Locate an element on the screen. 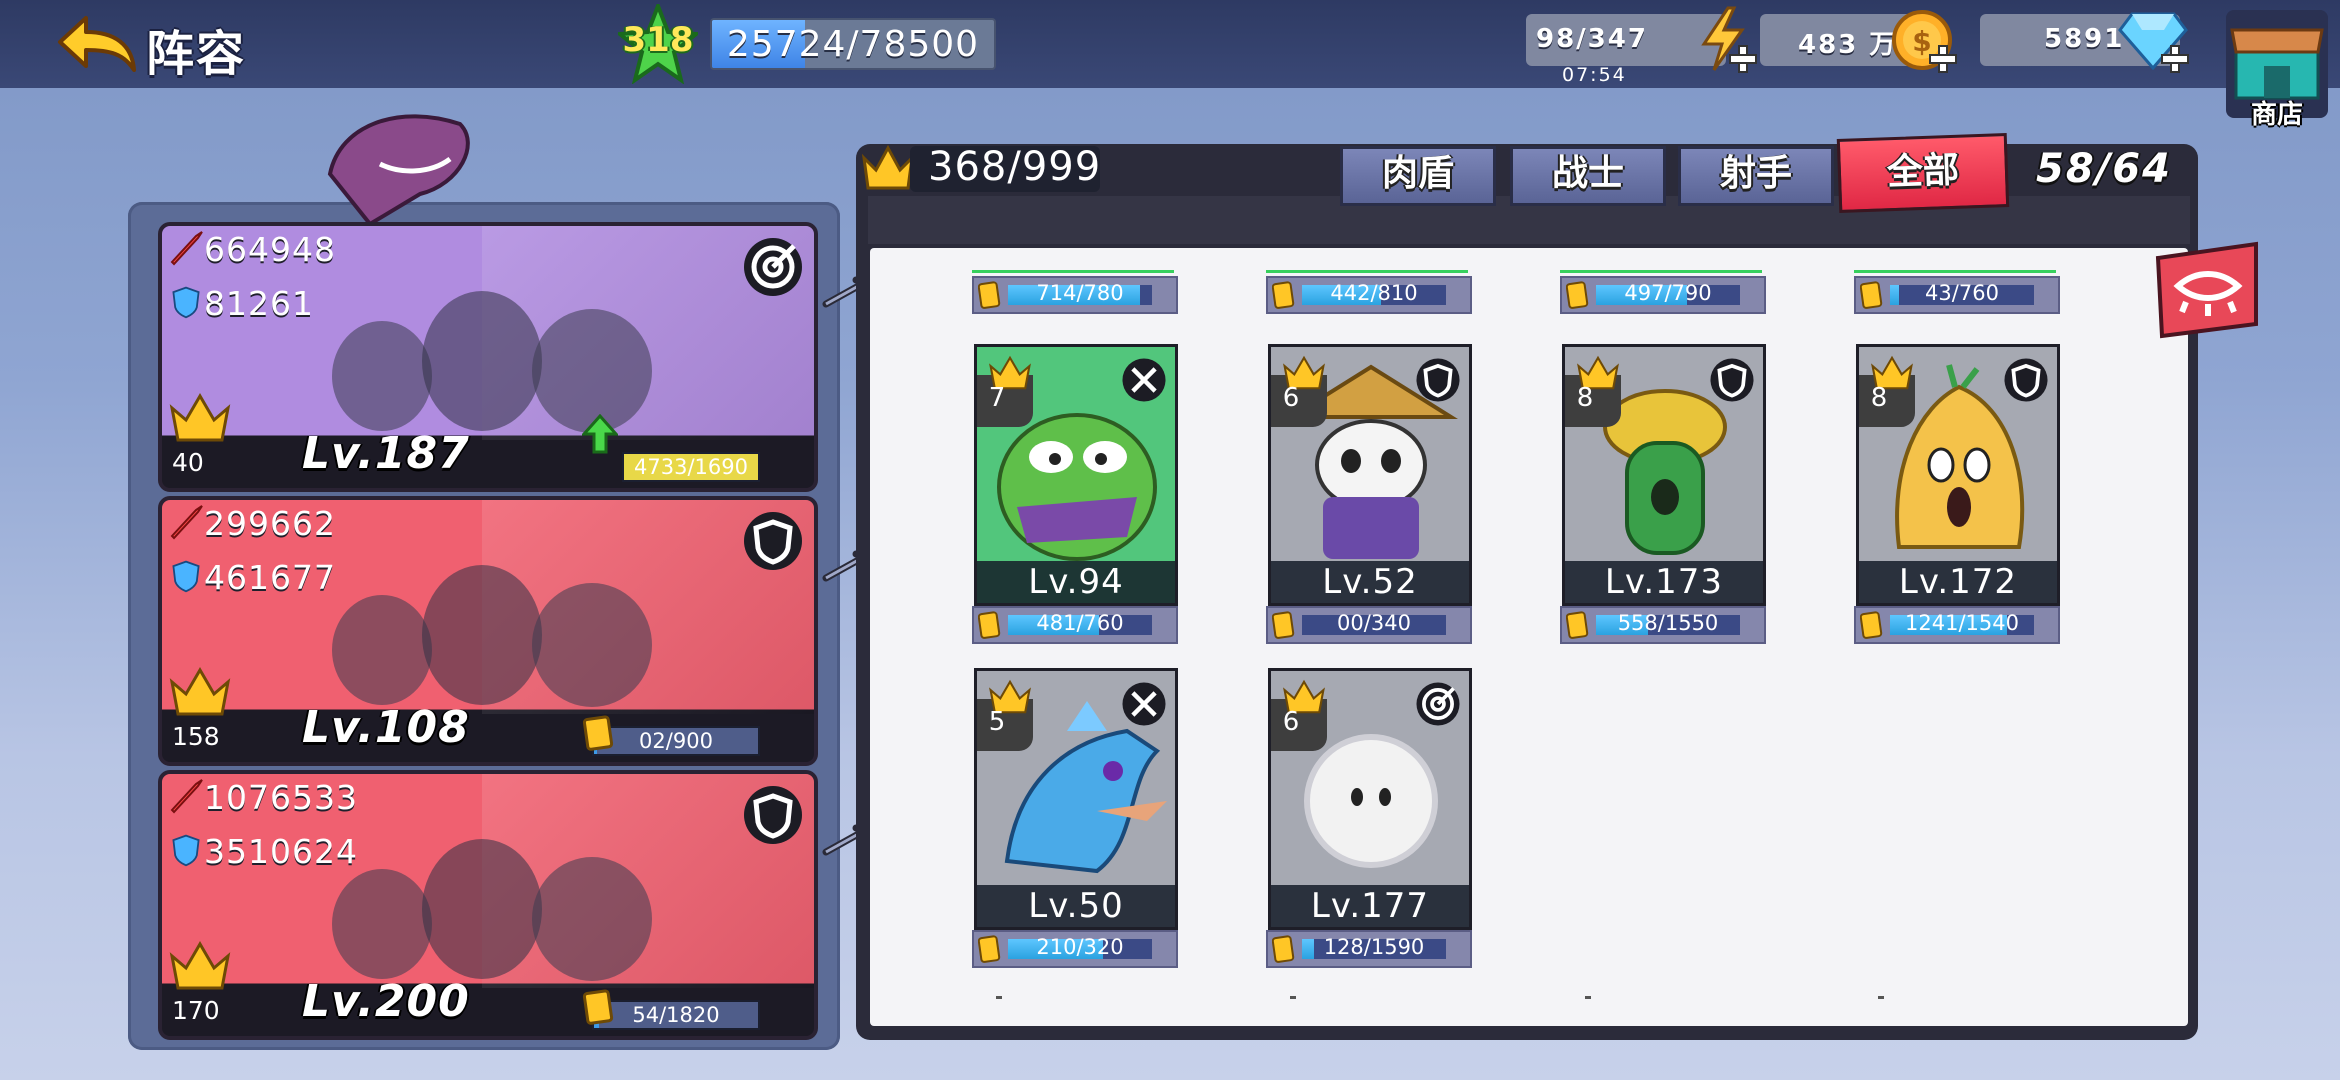  page-title: 阵容 is located at coordinates (196, 54).